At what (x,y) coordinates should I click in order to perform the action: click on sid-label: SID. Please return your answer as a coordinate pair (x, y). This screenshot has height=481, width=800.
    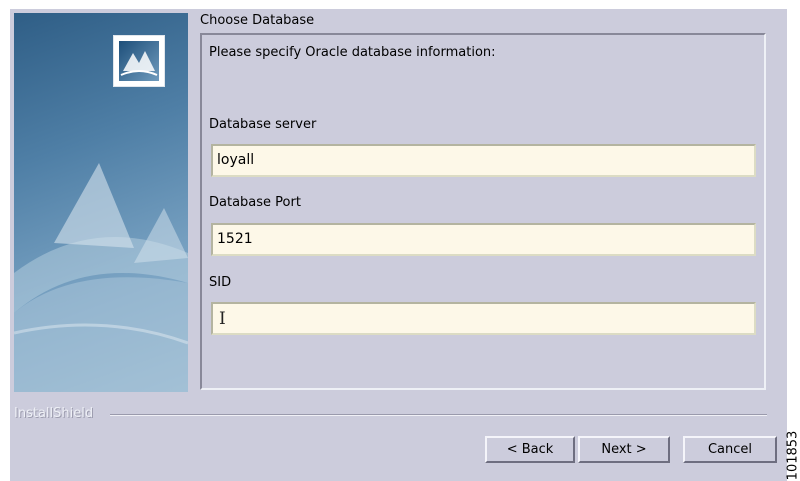
    Looking at the image, I should click on (220, 282).